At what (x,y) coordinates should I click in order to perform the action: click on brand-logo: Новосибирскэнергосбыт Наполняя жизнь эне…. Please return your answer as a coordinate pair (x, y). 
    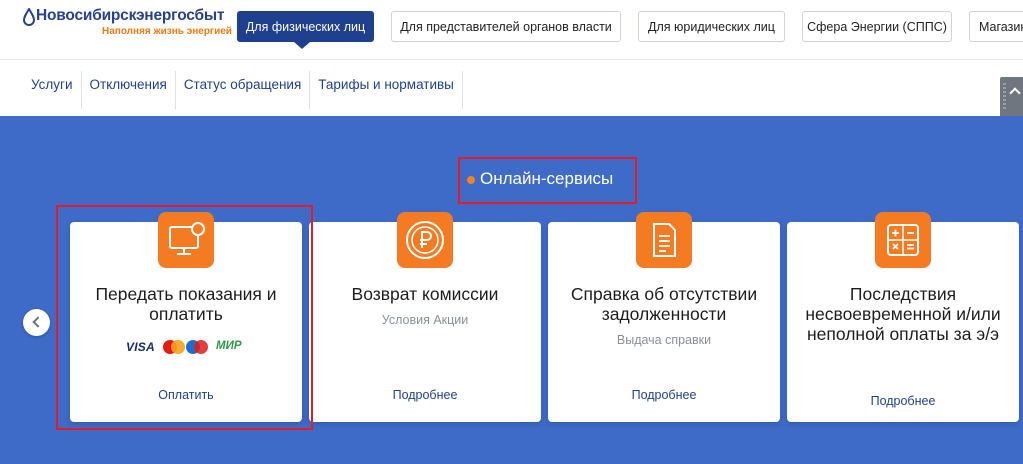
    Looking at the image, I should click on (127, 26).